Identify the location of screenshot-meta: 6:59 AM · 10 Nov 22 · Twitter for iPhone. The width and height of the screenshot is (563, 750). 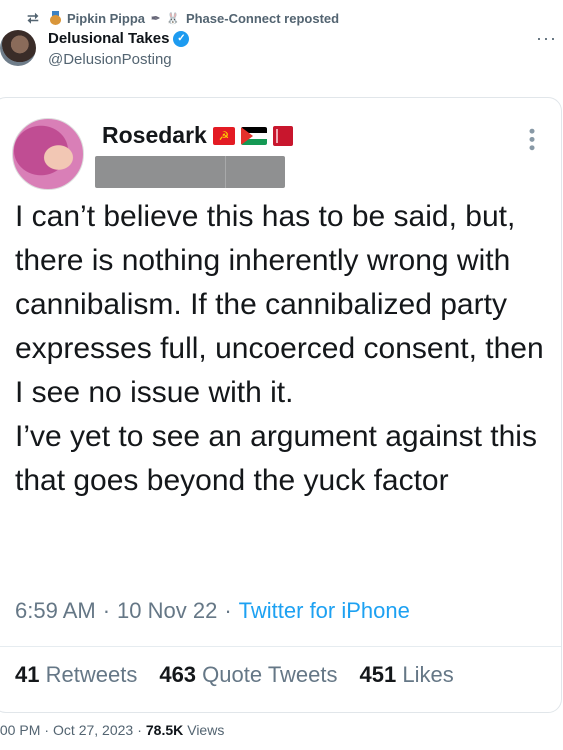
(212, 611).